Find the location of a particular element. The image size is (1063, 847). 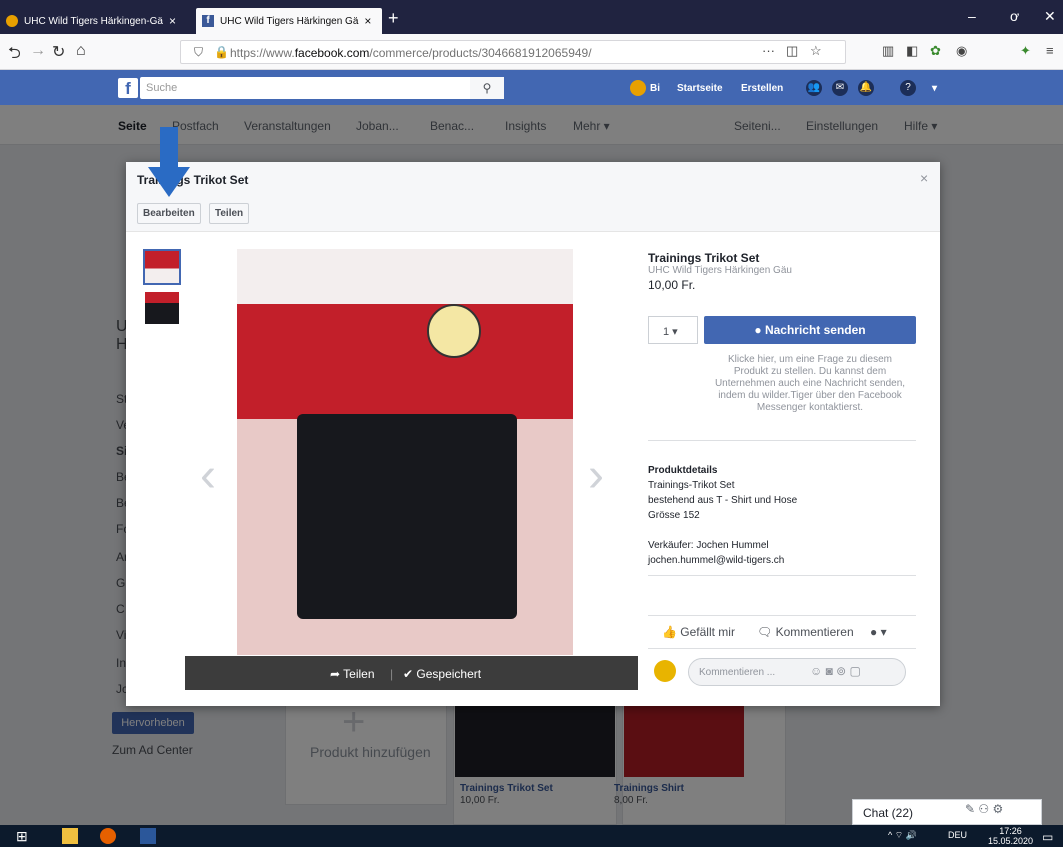

tab-label: UHC Wild Tigers Härkingen Gä is located at coordinates (289, 21).